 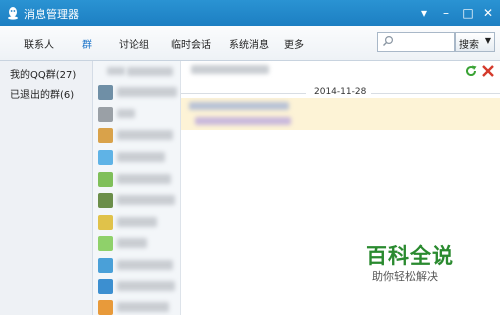 What do you see at coordinates (469, 45) in the screenshot?
I see `search-button-label: 搜索` at bounding box center [469, 45].